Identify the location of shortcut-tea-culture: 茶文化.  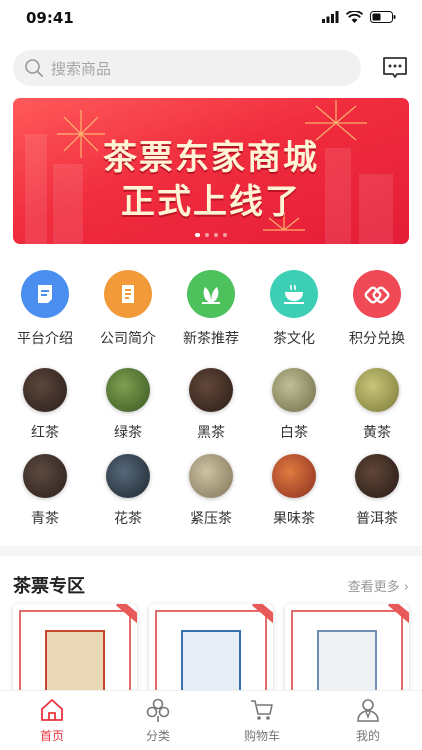
(294, 309).